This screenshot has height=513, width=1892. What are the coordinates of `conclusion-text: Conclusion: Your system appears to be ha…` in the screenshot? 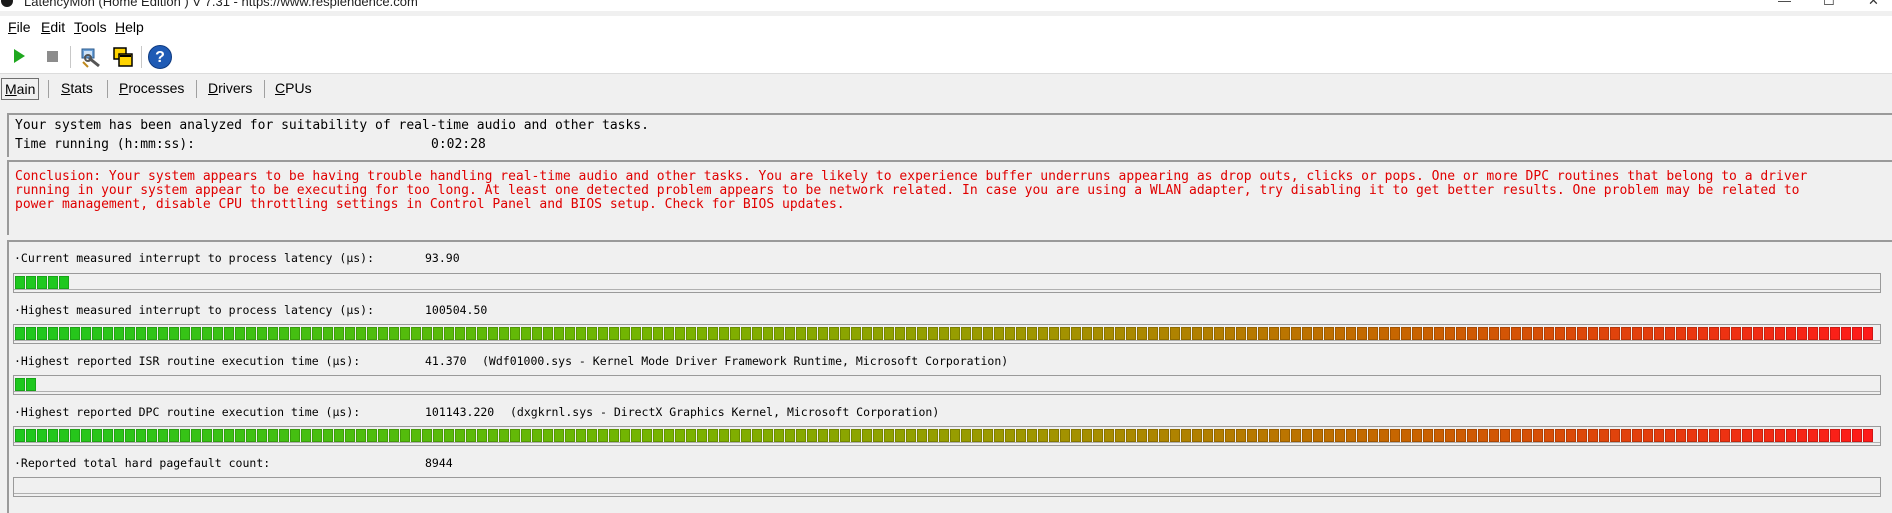 It's located at (945, 191).